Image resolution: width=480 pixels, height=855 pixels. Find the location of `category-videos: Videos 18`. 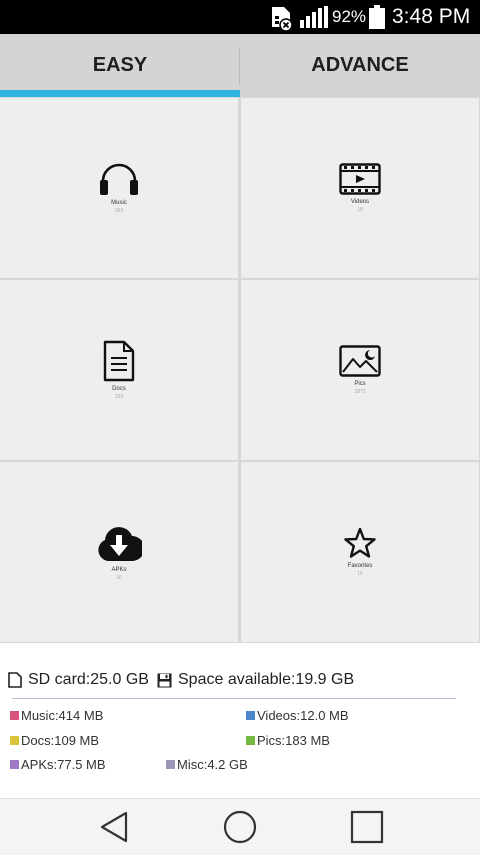

category-videos: Videos 18 is located at coordinates (360, 188).